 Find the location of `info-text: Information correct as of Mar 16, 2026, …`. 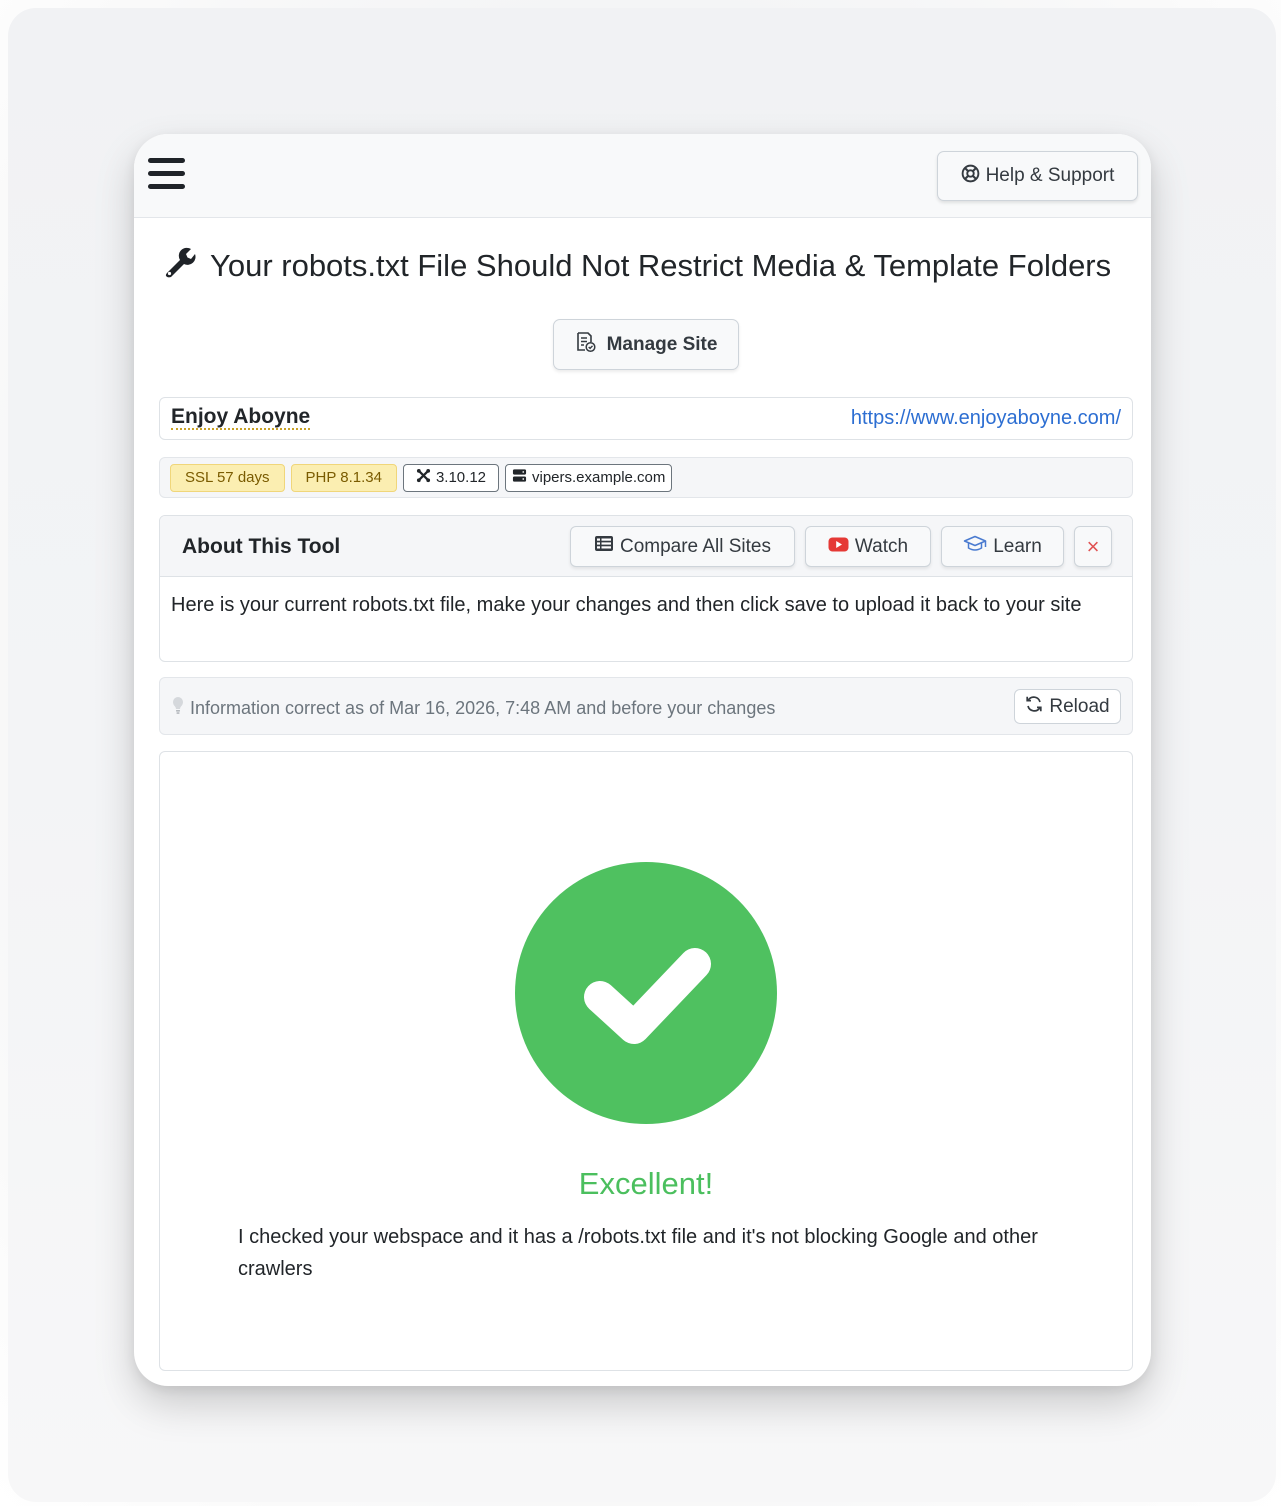

info-text: Information correct as of Mar 16, 2026, … is located at coordinates (483, 707).